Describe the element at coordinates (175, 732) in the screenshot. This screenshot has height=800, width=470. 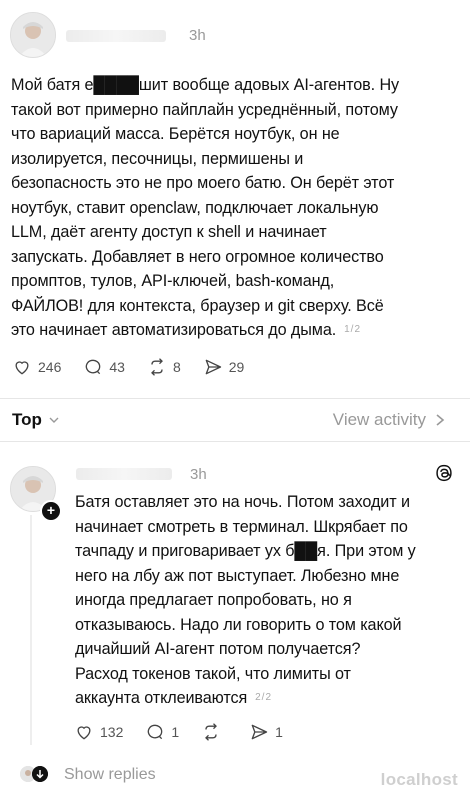
I see `comment-count: 1` at that location.